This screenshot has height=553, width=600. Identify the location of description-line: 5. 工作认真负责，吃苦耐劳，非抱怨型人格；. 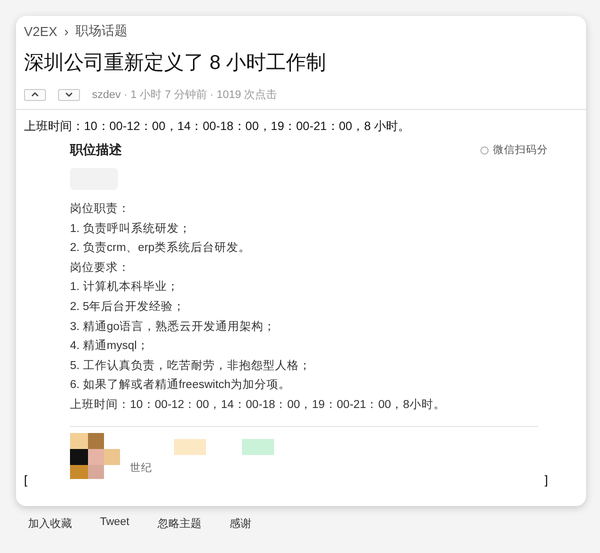
(191, 366).